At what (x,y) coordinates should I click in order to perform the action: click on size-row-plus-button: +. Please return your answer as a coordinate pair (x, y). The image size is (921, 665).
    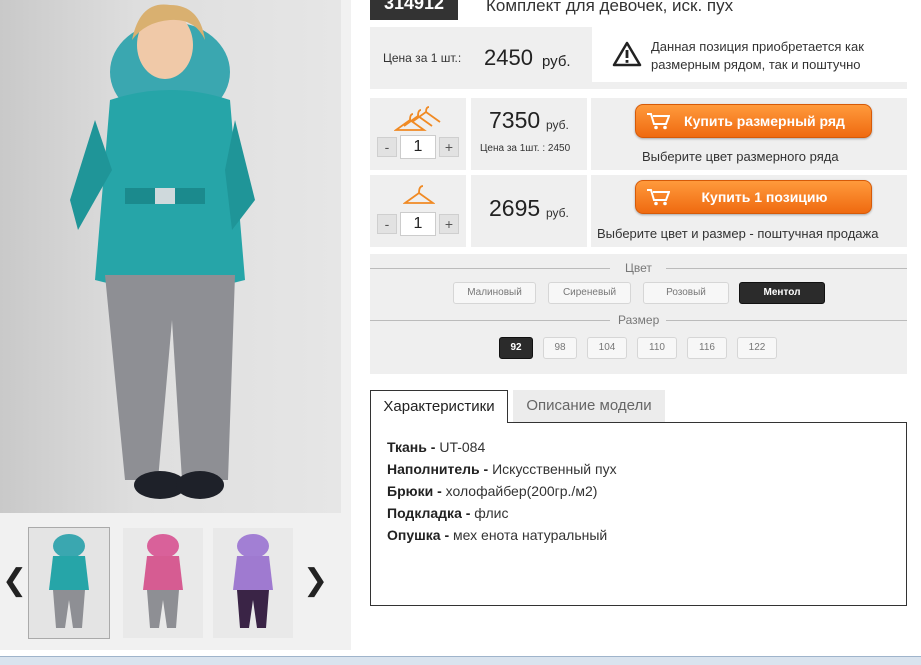
    Looking at the image, I should click on (449, 147).